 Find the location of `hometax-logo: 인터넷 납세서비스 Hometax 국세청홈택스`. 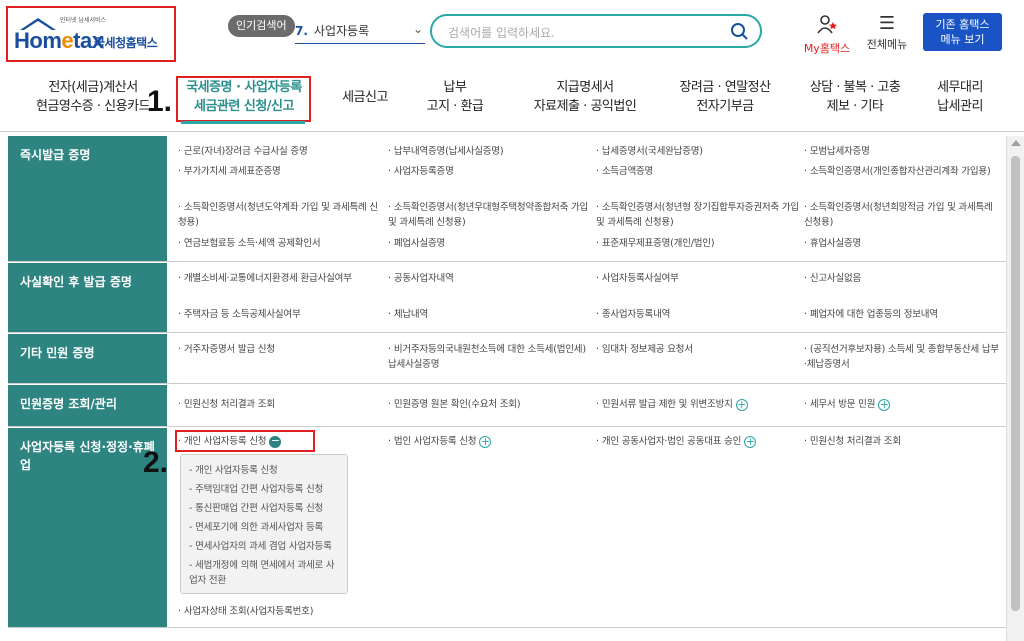

hometax-logo: 인터넷 납세서비스 Hometax 국세청홈택스 is located at coordinates (91, 34).